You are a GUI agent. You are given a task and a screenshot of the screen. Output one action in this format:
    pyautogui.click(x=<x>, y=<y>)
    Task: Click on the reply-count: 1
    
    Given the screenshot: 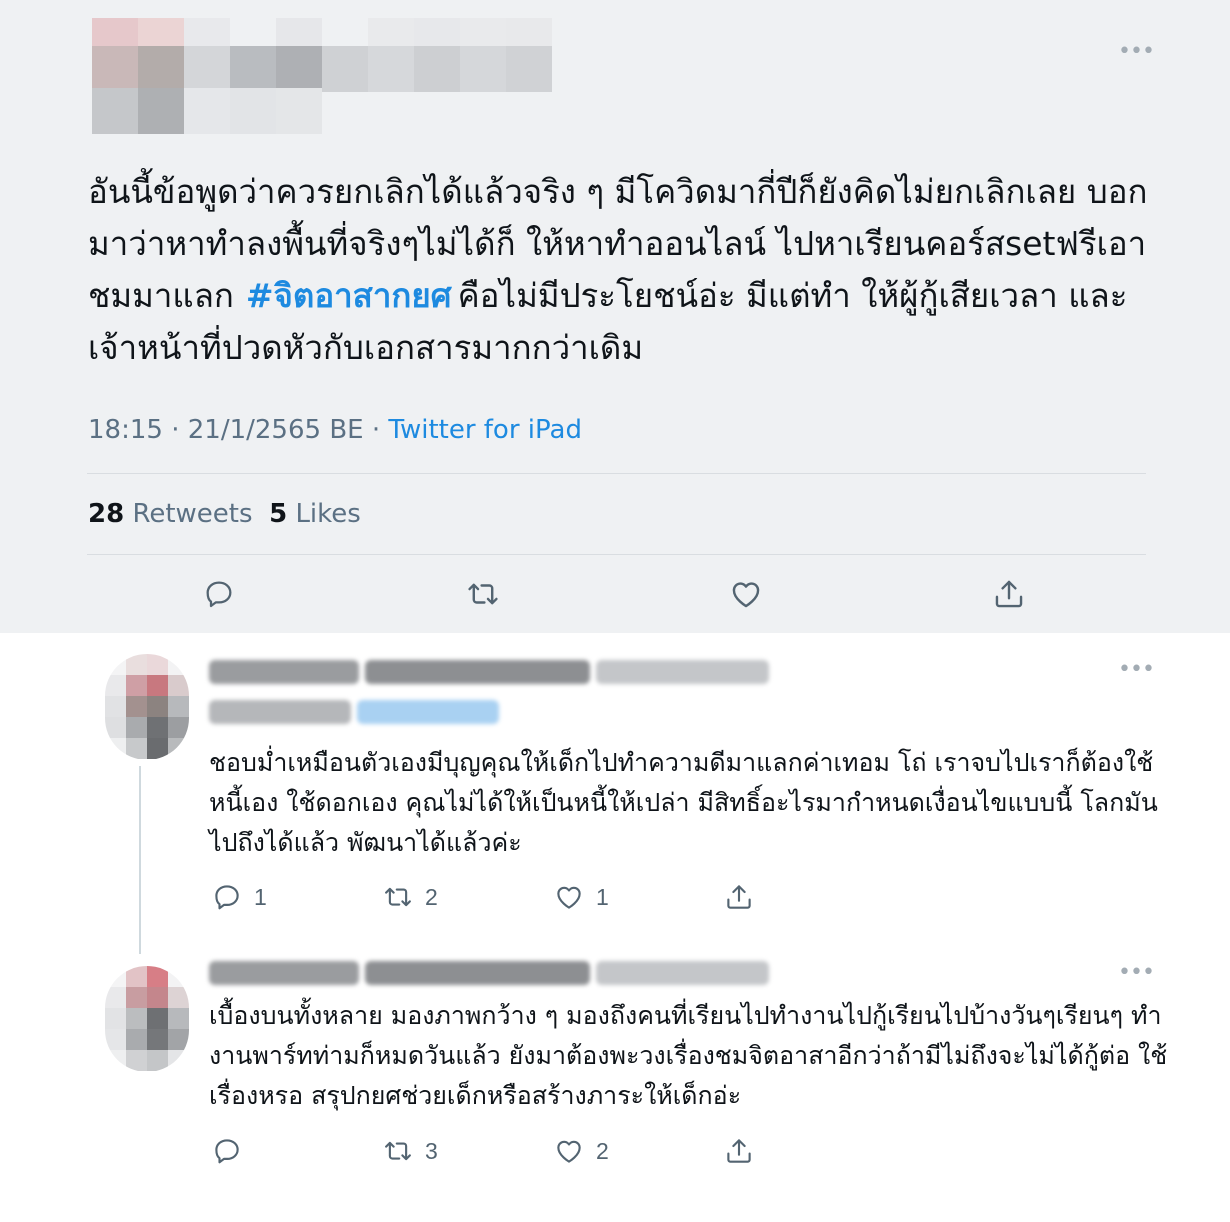 What is the action you would take?
    pyautogui.click(x=260, y=896)
    